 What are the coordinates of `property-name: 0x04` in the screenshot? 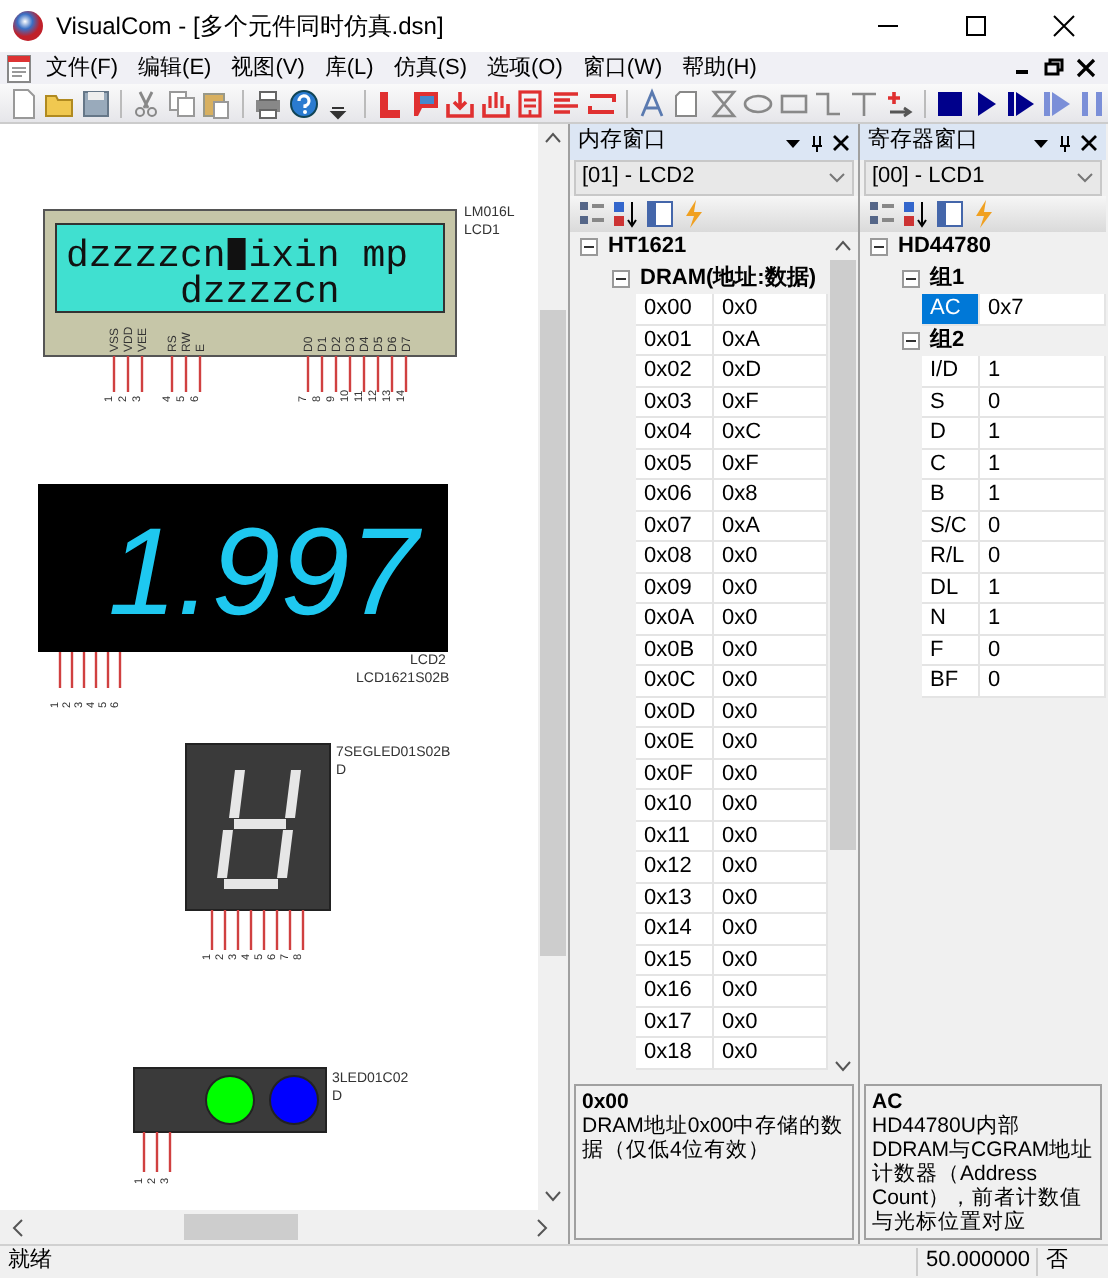 It's located at (675, 433).